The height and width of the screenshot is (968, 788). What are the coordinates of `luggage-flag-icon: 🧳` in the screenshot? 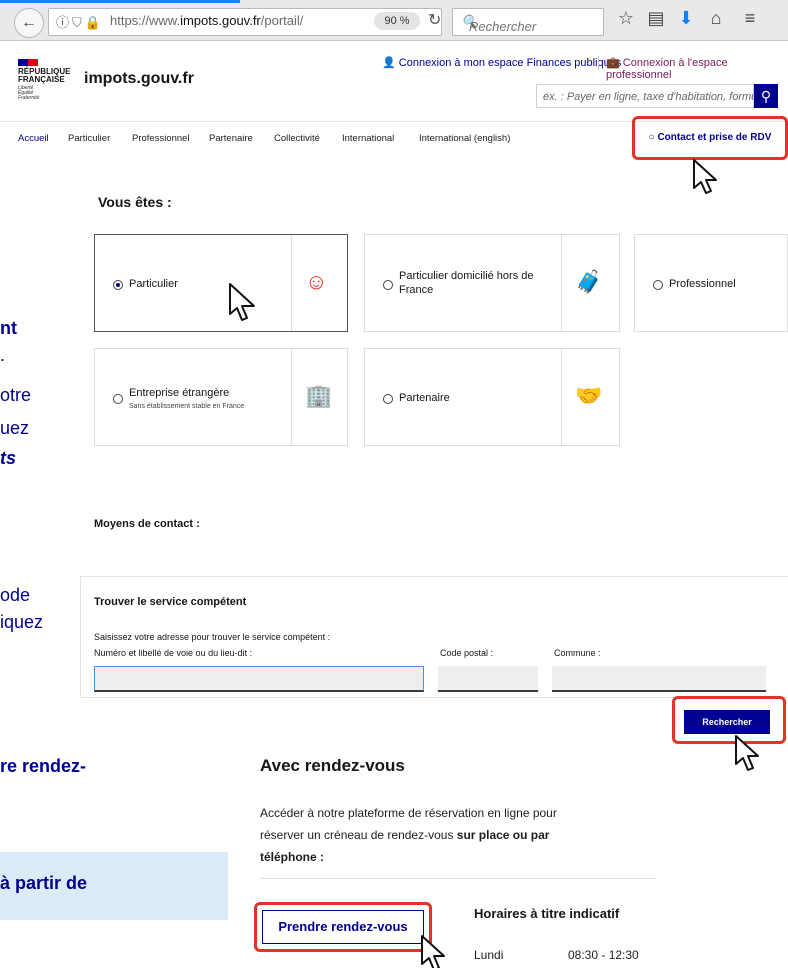 It's located at (589, 281).